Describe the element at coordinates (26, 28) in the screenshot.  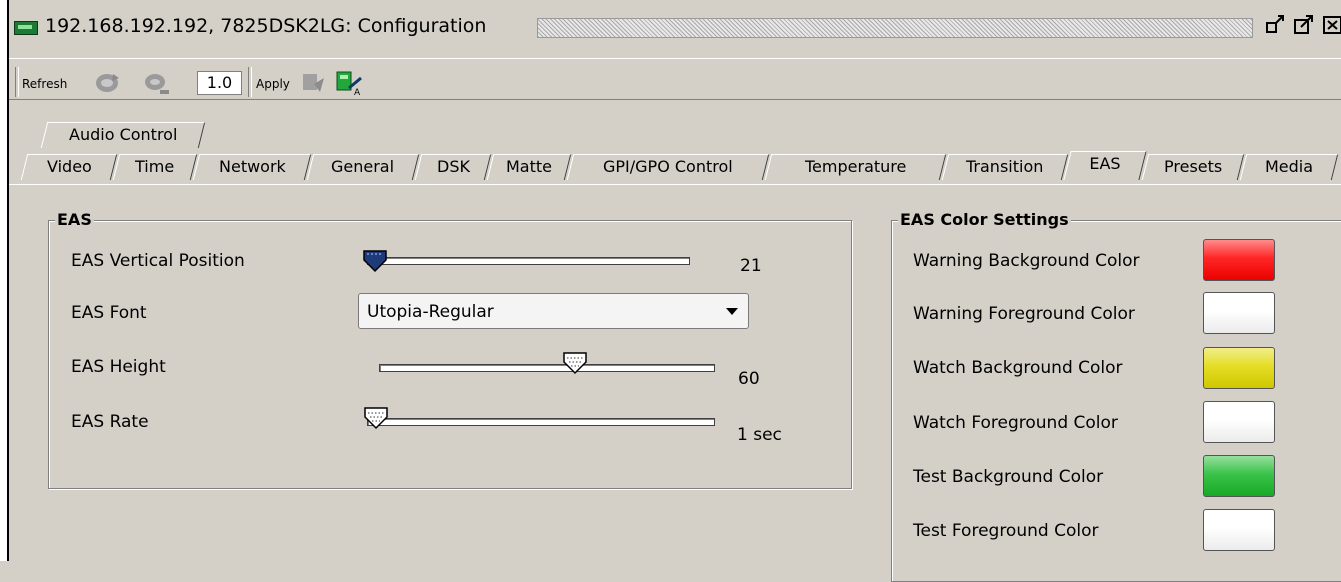
I see `device-icon` at that location.